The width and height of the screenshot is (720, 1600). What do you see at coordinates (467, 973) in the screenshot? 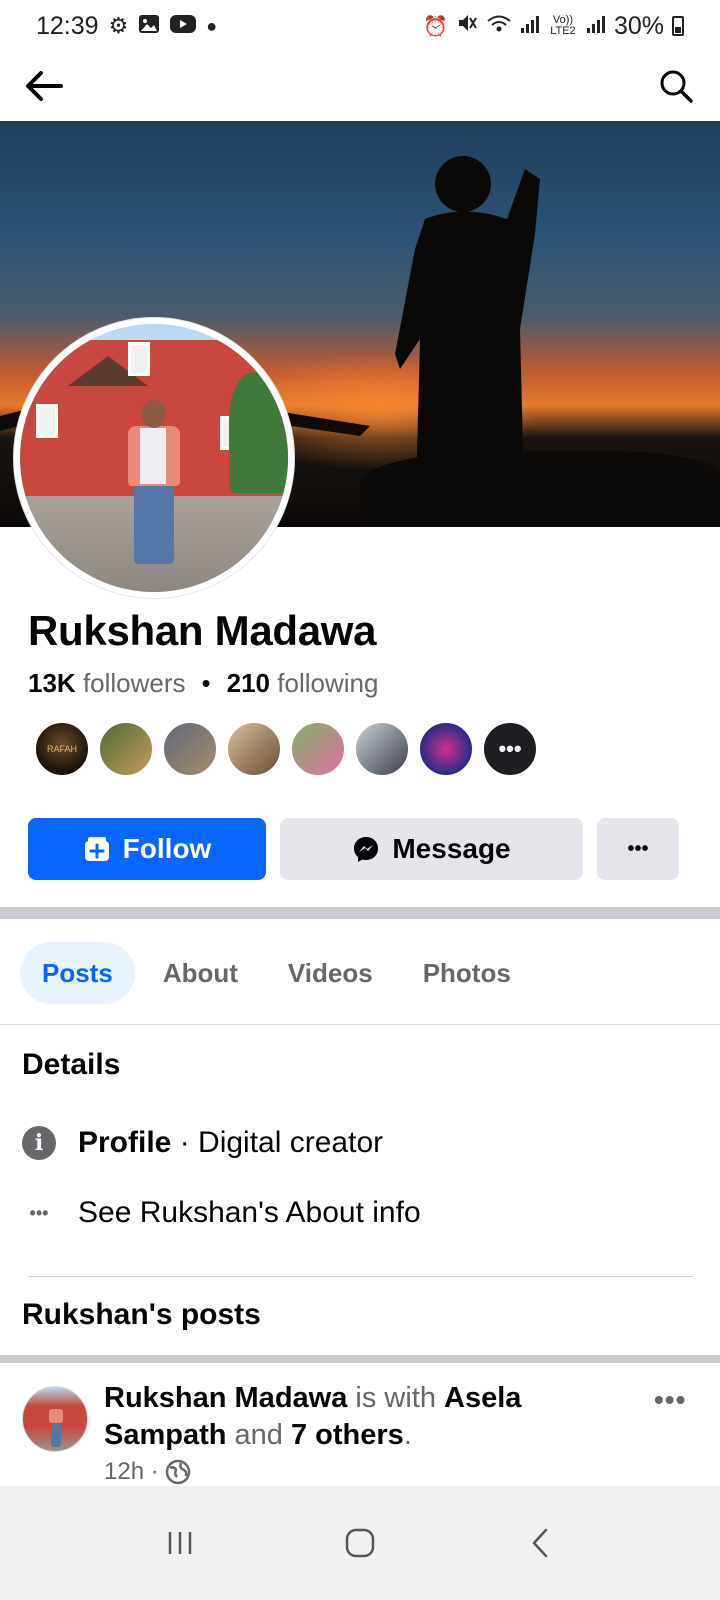
I see `tab-photos: Photos` at bounding box center [467, 973].